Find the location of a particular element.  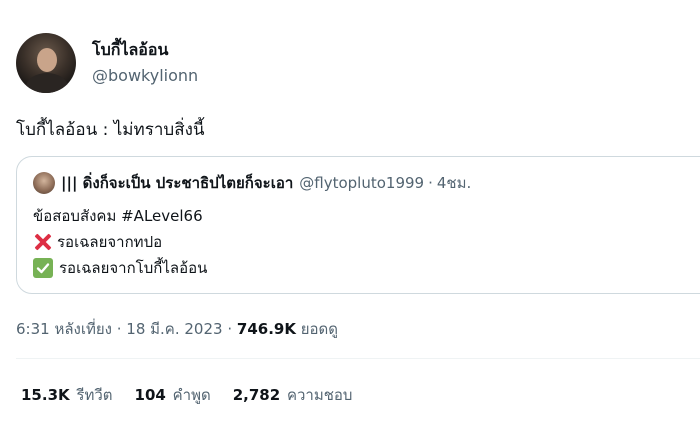

tweet-author: โบกี้ไลอ้อน @bowkylionn is located at coordinates (107, 63).